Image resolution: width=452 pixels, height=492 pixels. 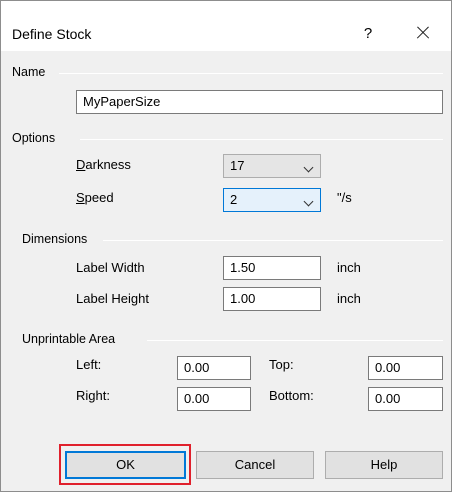 What do you see at coordinates (214, 368) in the screenshot?
I see `left-margin-input: 0.00` at bounding box center [214, 368].